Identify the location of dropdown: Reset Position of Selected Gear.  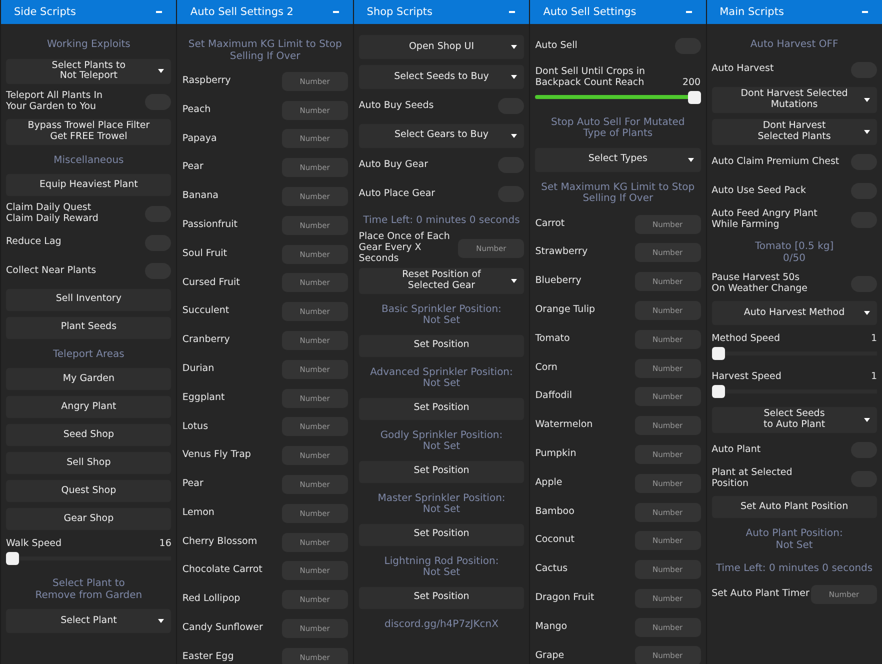
(441, 281).